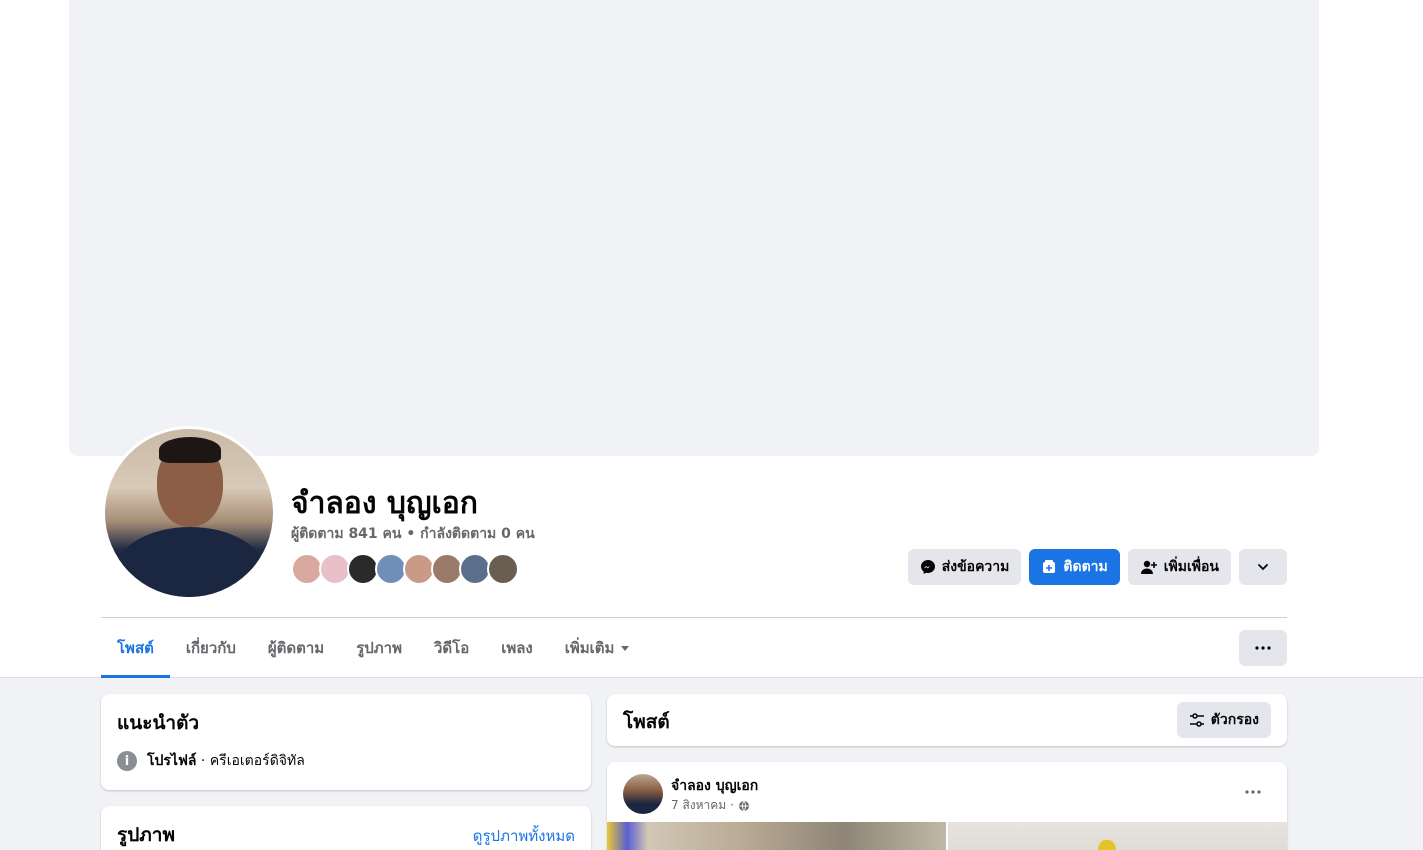 The width and height of the screenshot is (1423, 850). Describe the element at coordinates (702, 805) in the screenshot. I see `post-date: 7 สิงหาคม ·` at that location.